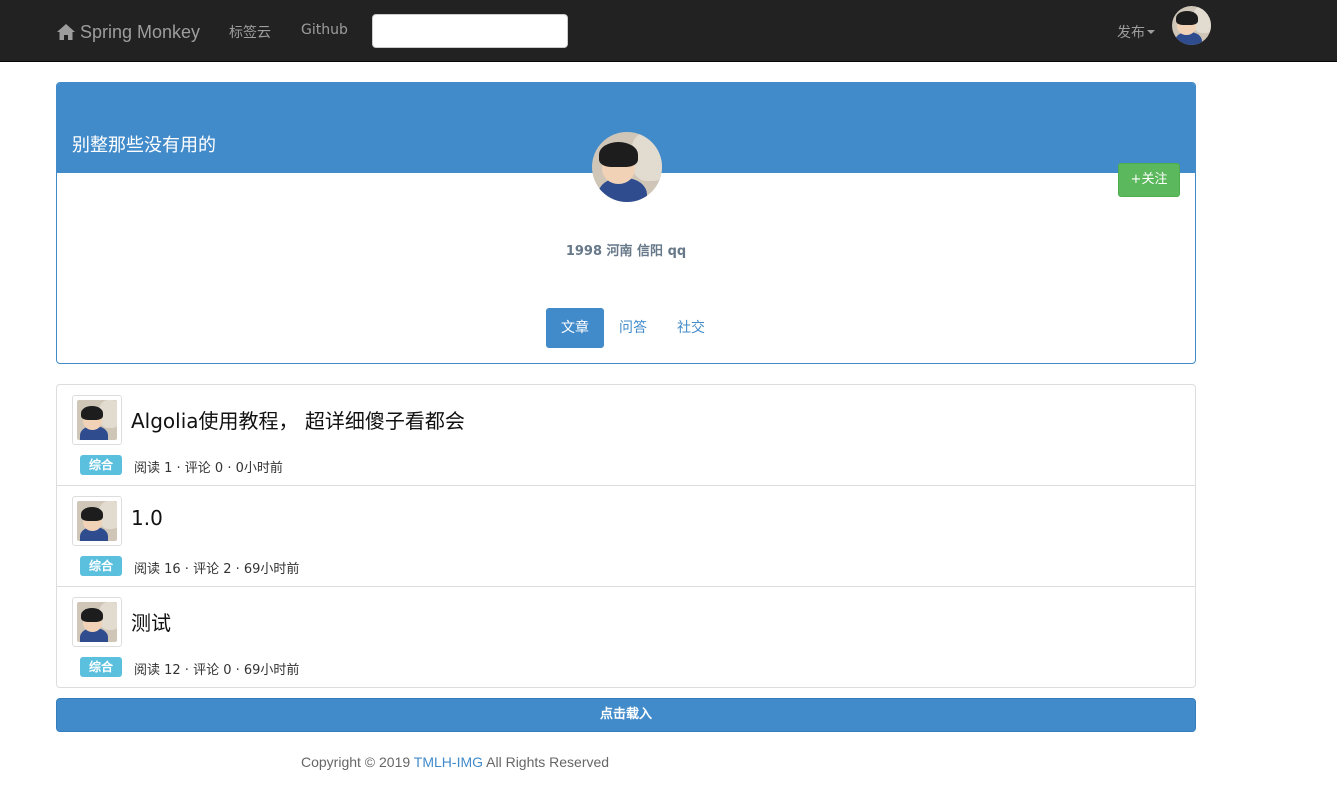  Describe the element at coordinates (470, 31) in the screenshot. I see `search-input` at that location.